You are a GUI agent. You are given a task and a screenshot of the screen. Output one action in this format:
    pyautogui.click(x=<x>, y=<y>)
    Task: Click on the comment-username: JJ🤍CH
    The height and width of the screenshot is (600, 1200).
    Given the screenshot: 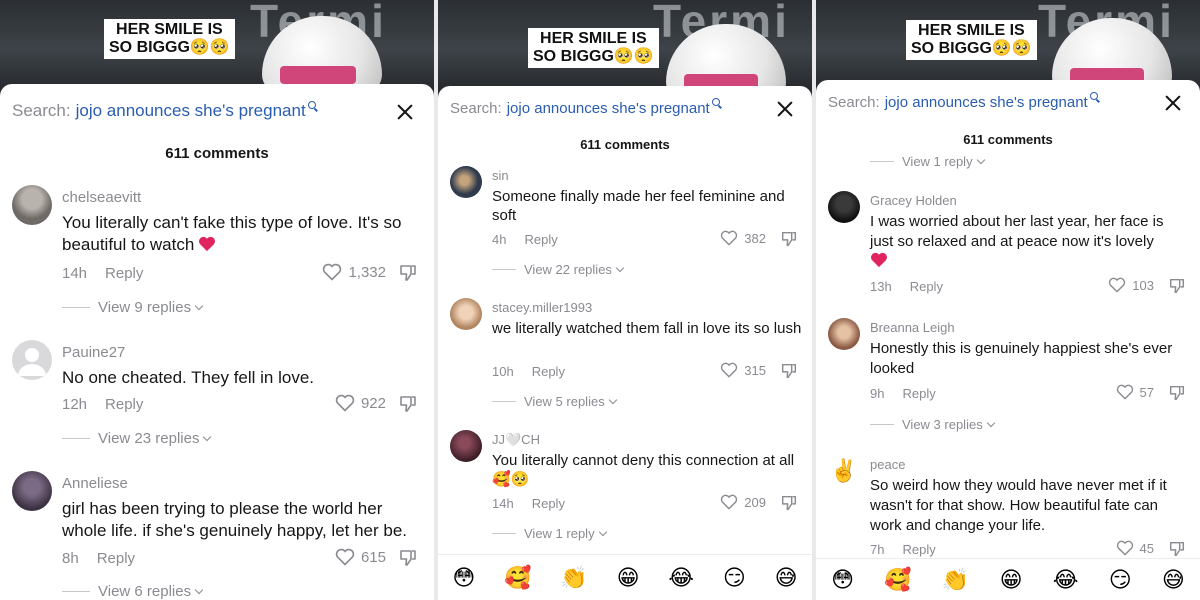 What is the action you would take?
    pyautogui.click(x=516, y=440)
    